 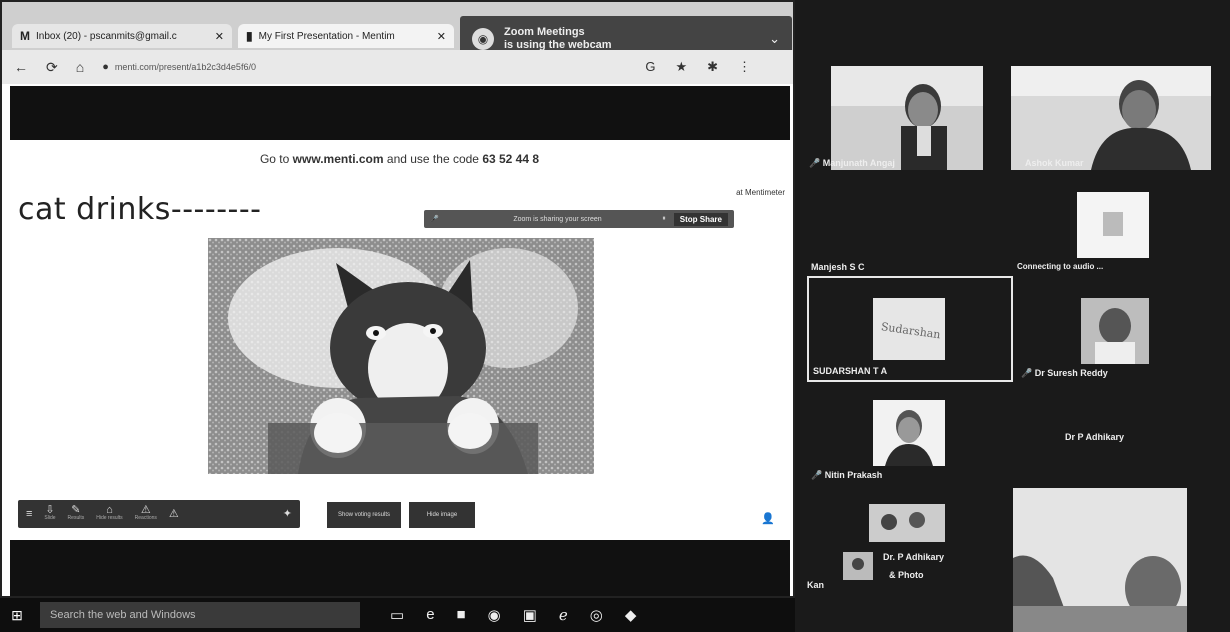 What do you see at coordinates (816, 585) in the screenshot?
I see `participant-name: Kan` at bounding box center [816, 585].